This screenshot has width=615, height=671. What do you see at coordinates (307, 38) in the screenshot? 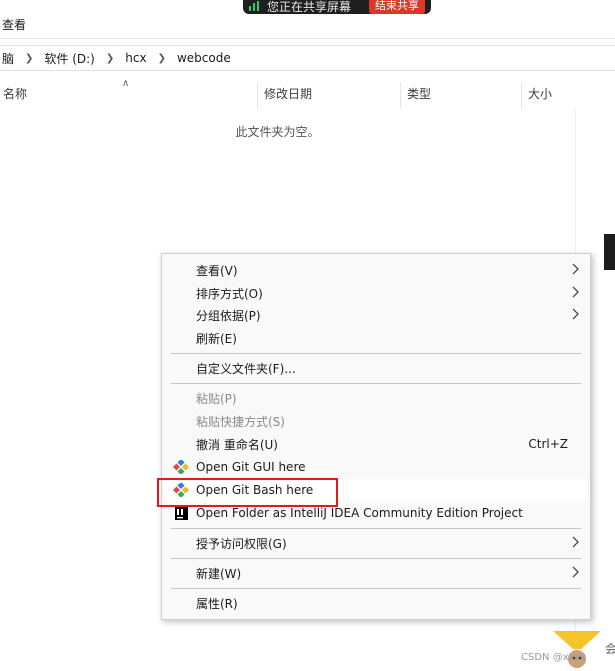
I see `ribbon-divider` at bounding box center [307, 38].